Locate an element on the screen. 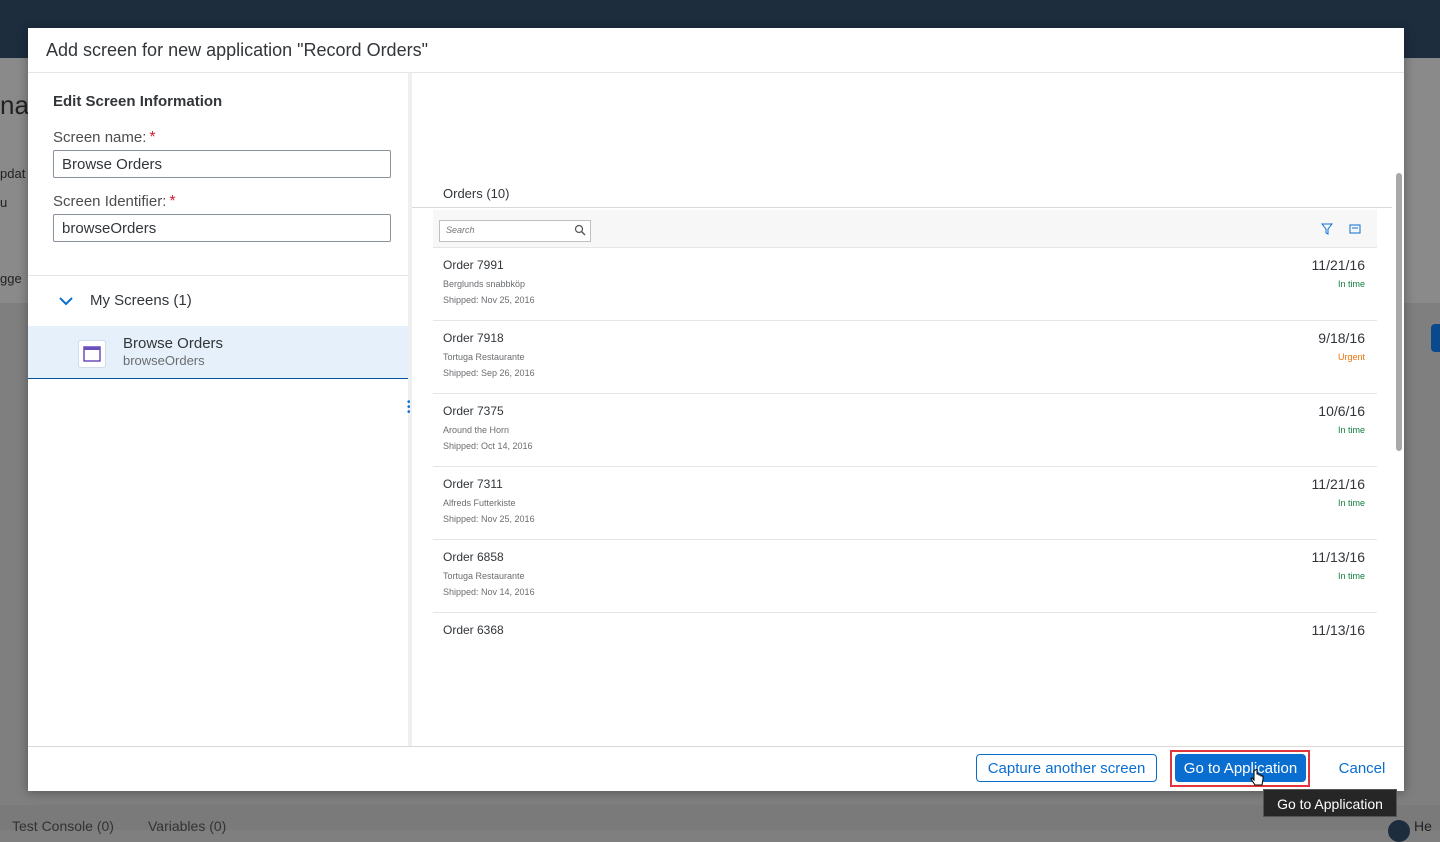  chevron-down-icon is located at coordinates (66, 301).